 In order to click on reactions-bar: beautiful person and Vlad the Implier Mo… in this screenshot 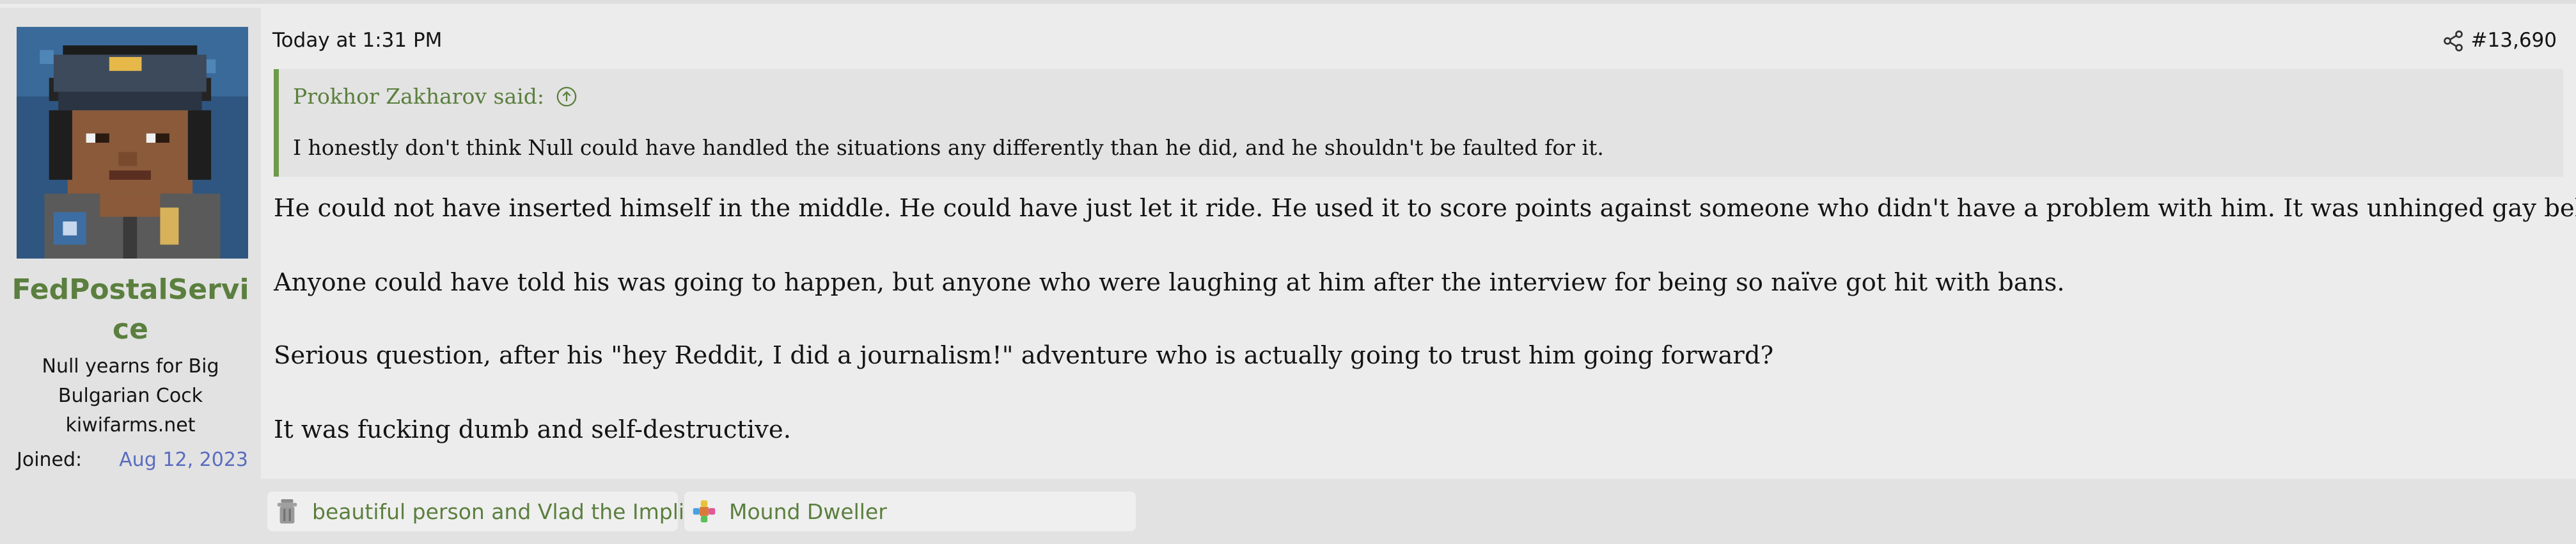, I will do `click(1418, 511)`.